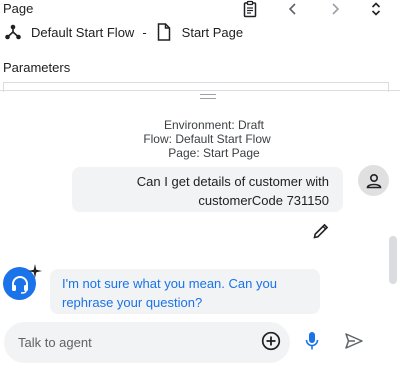  Describe the element at coordinates (200, 90) in the screenshot. I see `panel-divider` at that location.